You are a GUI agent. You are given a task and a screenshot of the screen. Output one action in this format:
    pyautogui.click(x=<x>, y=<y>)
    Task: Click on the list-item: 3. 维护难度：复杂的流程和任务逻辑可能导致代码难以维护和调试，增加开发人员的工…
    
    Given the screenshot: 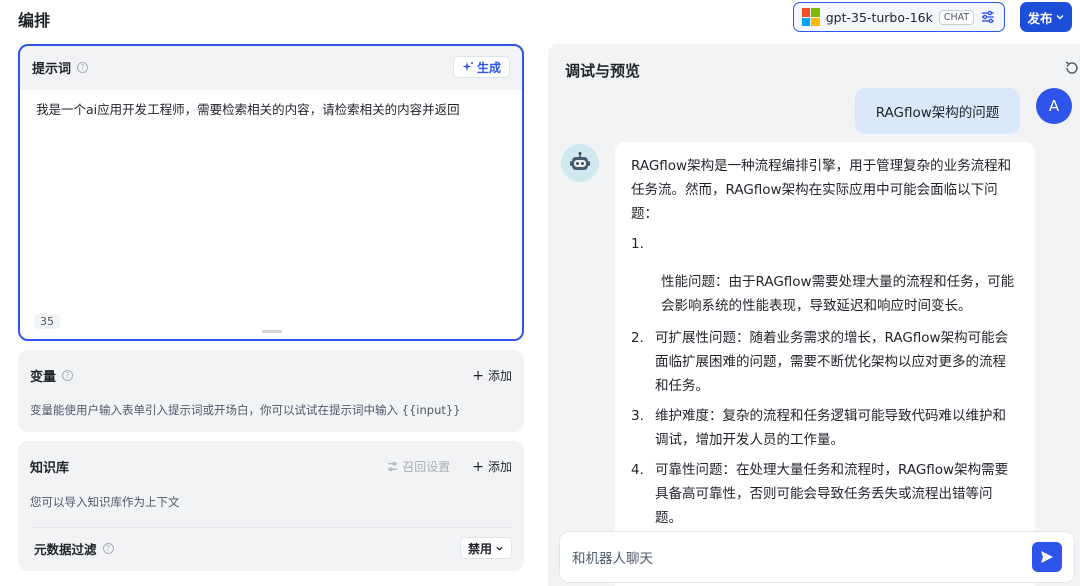 What is the action you would take?
    pyautogui.click(x=825, y=428)
    